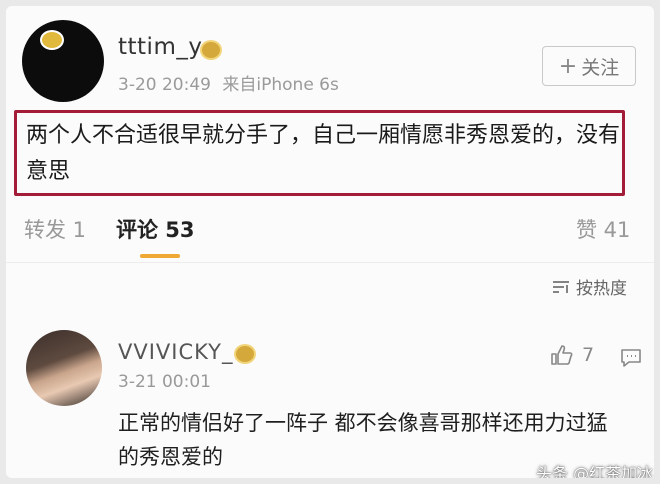 The image size is (660, 484). I want to click on poster-username: tttim_y, so click(160, 47).